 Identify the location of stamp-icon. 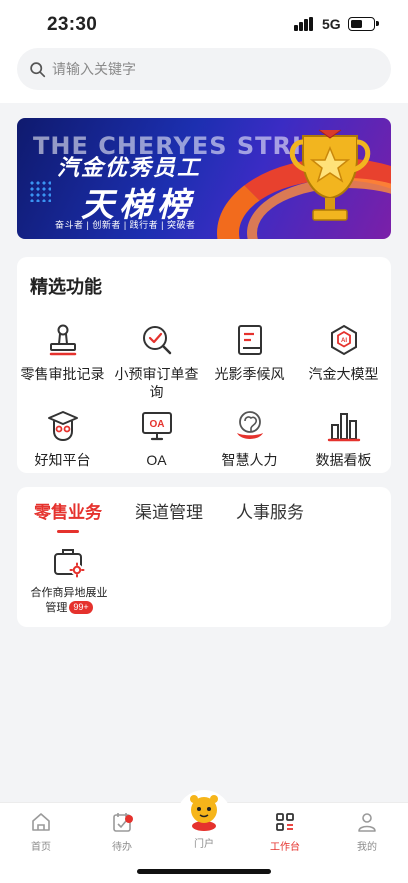
(62, 340).